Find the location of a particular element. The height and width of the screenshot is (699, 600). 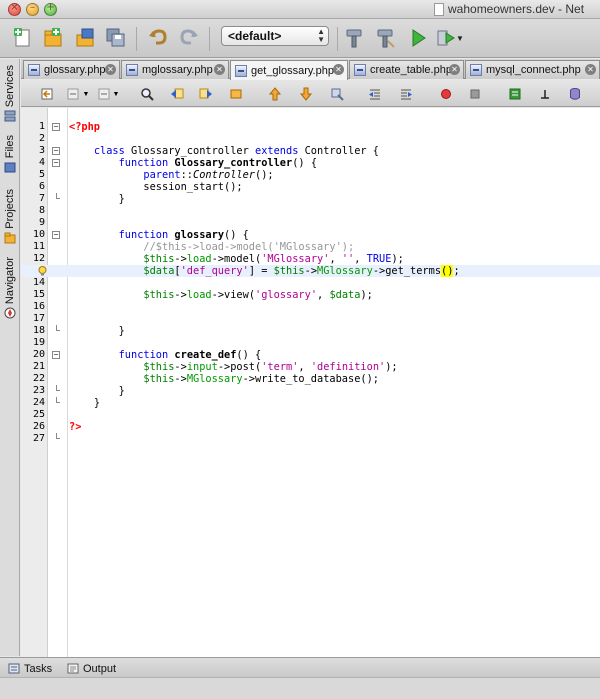

code-line: 17 is located at coordinates (310, 319).